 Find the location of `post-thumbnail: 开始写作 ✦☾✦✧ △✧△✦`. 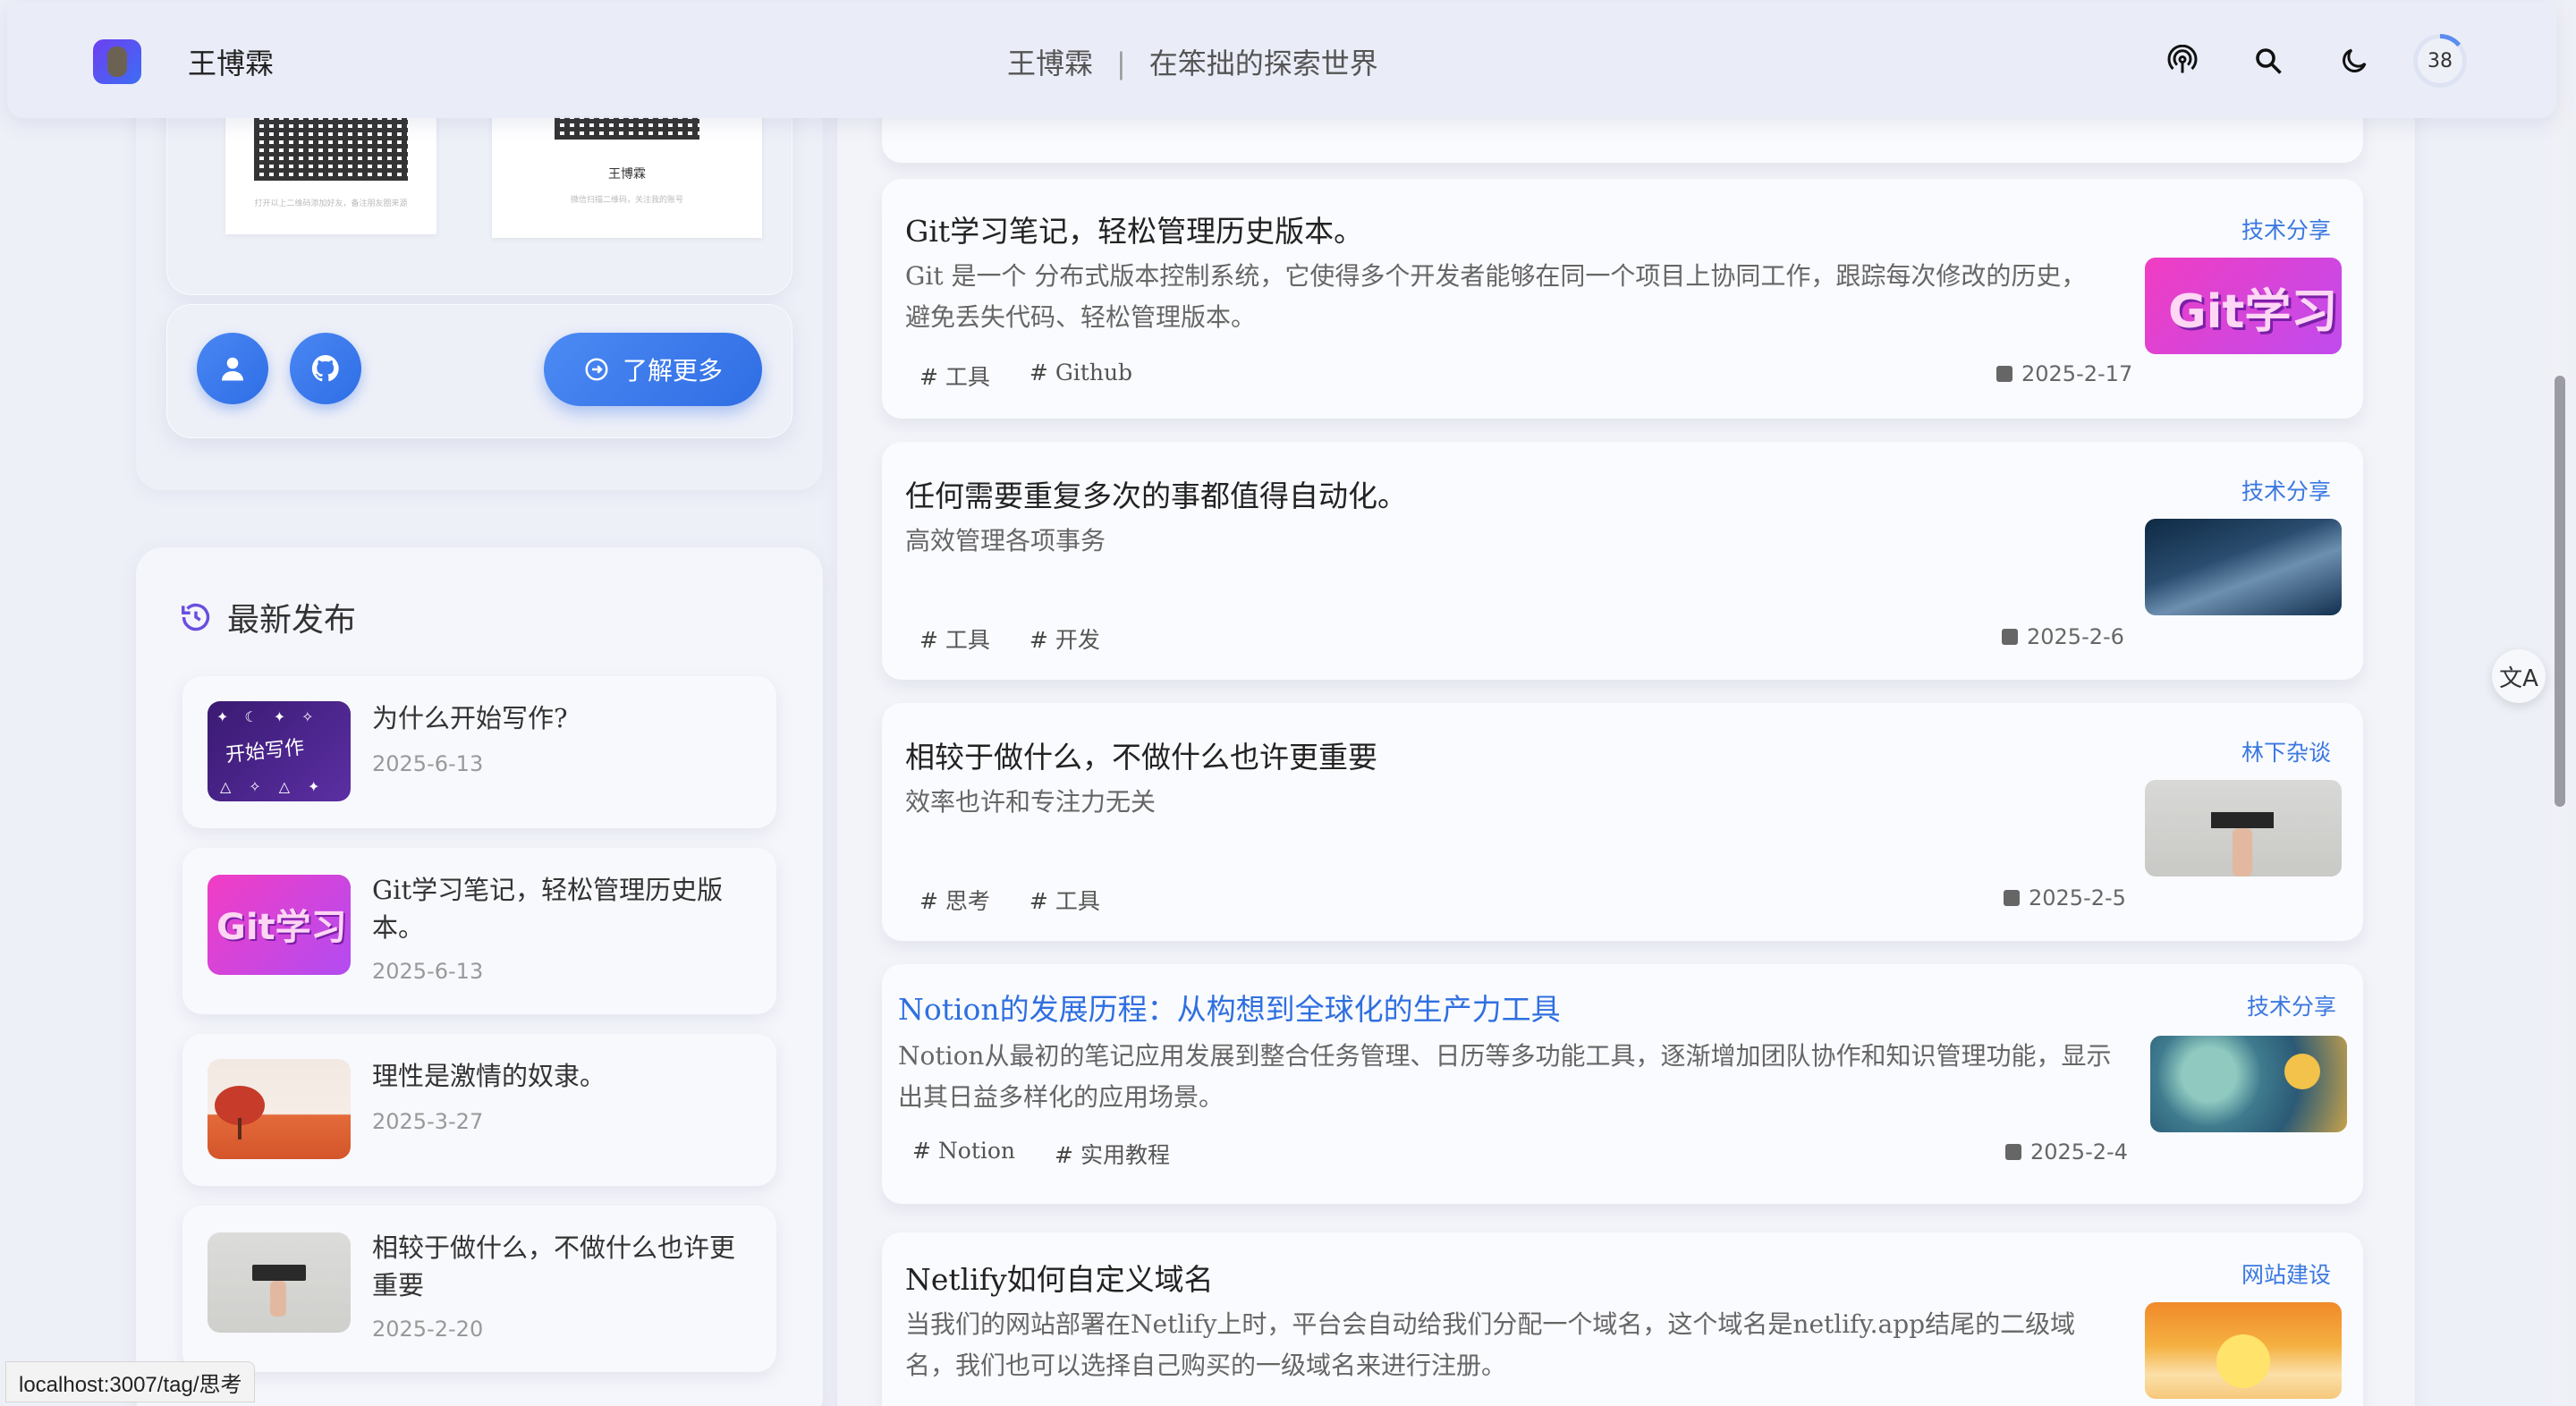

post-thumbnail: 开始写作 ✦☾✦✧ △✧△✦ is located at coordinates (279, 751).